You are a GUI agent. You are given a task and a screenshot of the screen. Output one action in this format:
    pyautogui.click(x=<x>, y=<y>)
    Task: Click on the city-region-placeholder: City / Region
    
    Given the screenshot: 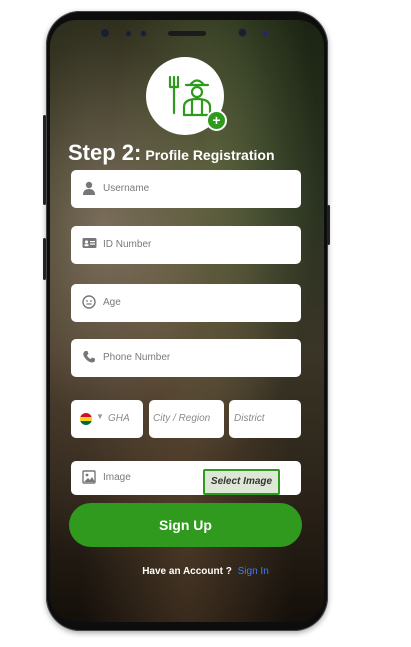 What is the action you would take?
    pyautogui.click(x=182, y=418)
    